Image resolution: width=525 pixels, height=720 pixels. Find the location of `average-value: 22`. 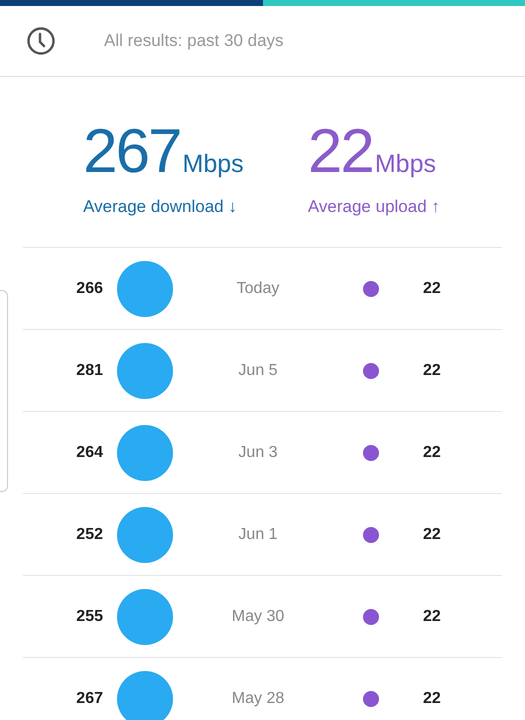

average-value: 22 is located at coordinates (340, 152).